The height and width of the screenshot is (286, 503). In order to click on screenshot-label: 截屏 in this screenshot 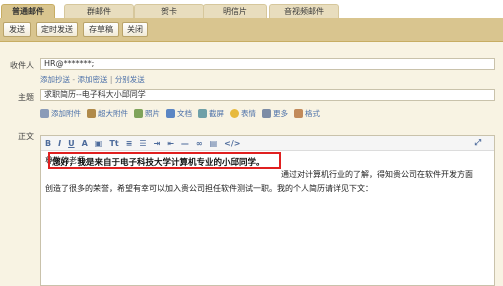, I will do `click(216, 113)`.